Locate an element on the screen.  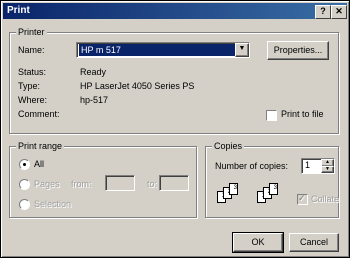
status-label: Status: is located at coordinates (32, 72).